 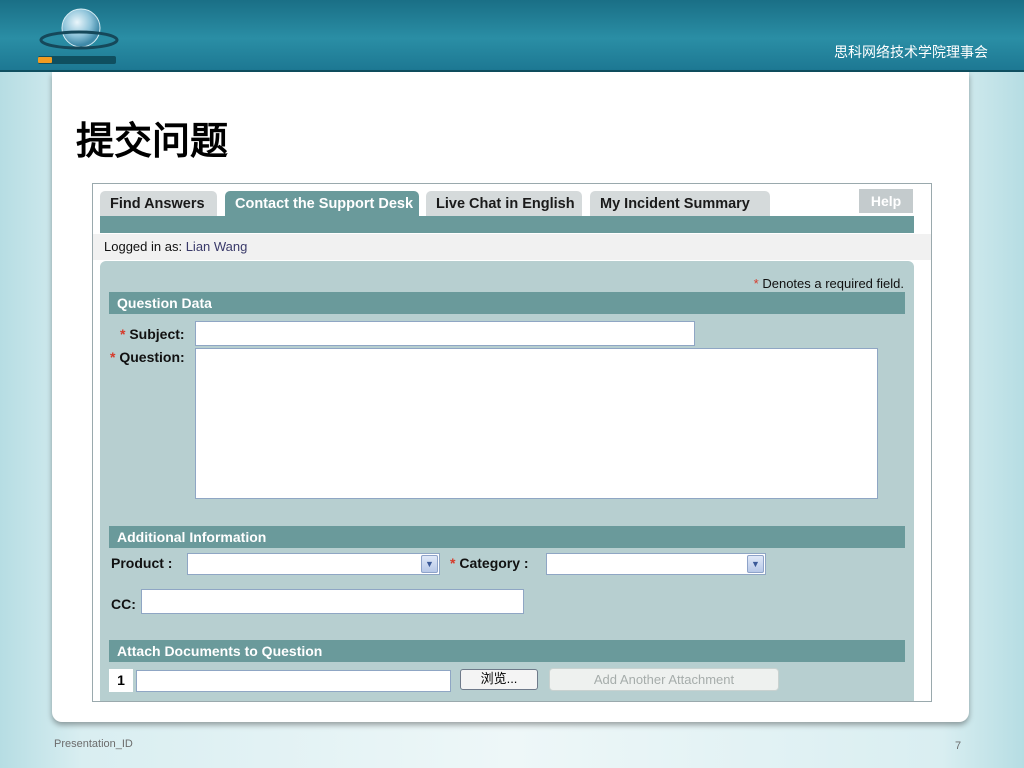 I want to click on required-note: * Denotes a required field., so click(x=829, y=283).